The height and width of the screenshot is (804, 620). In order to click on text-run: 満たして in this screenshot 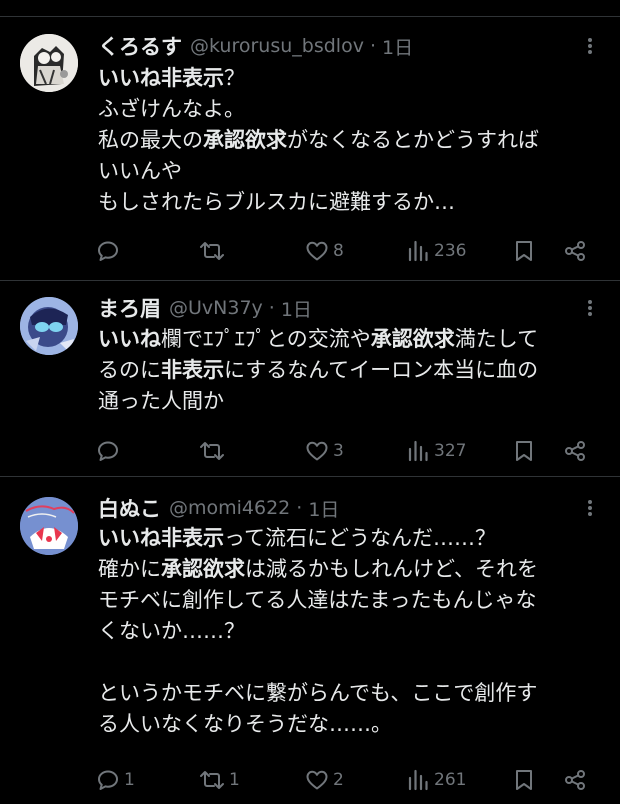, I will do `click(496, 339)`.